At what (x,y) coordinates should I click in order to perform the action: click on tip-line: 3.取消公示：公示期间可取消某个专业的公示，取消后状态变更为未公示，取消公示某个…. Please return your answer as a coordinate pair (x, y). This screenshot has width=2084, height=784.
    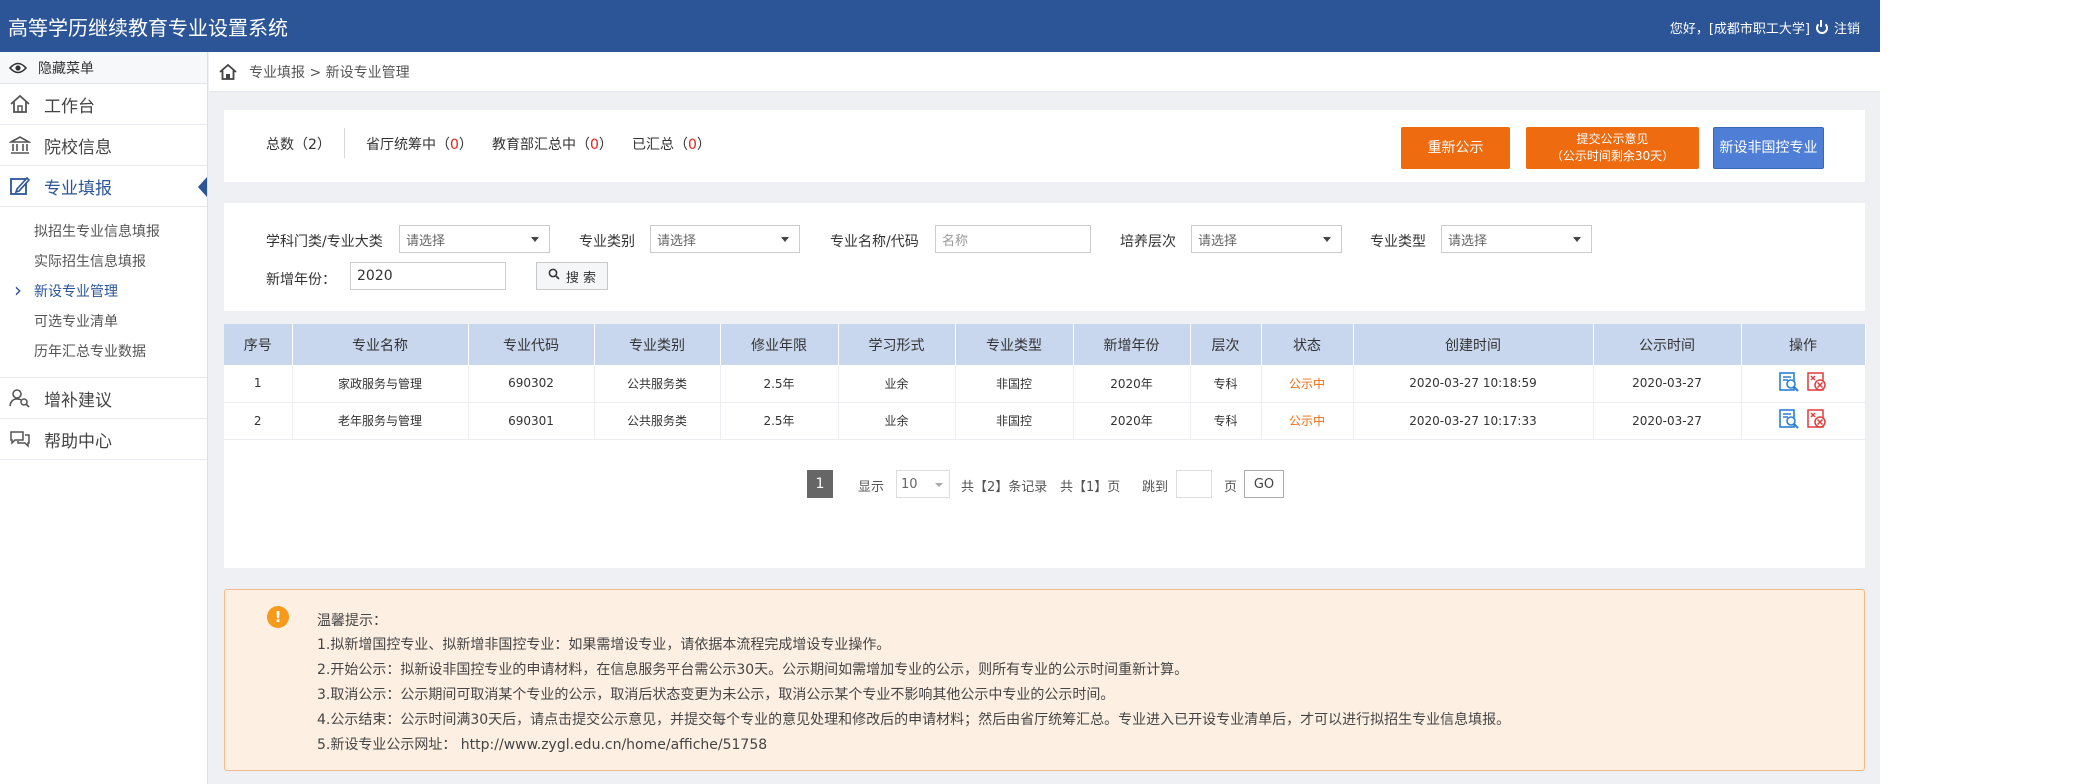
    Looking at the image, I should click on (716, 695).